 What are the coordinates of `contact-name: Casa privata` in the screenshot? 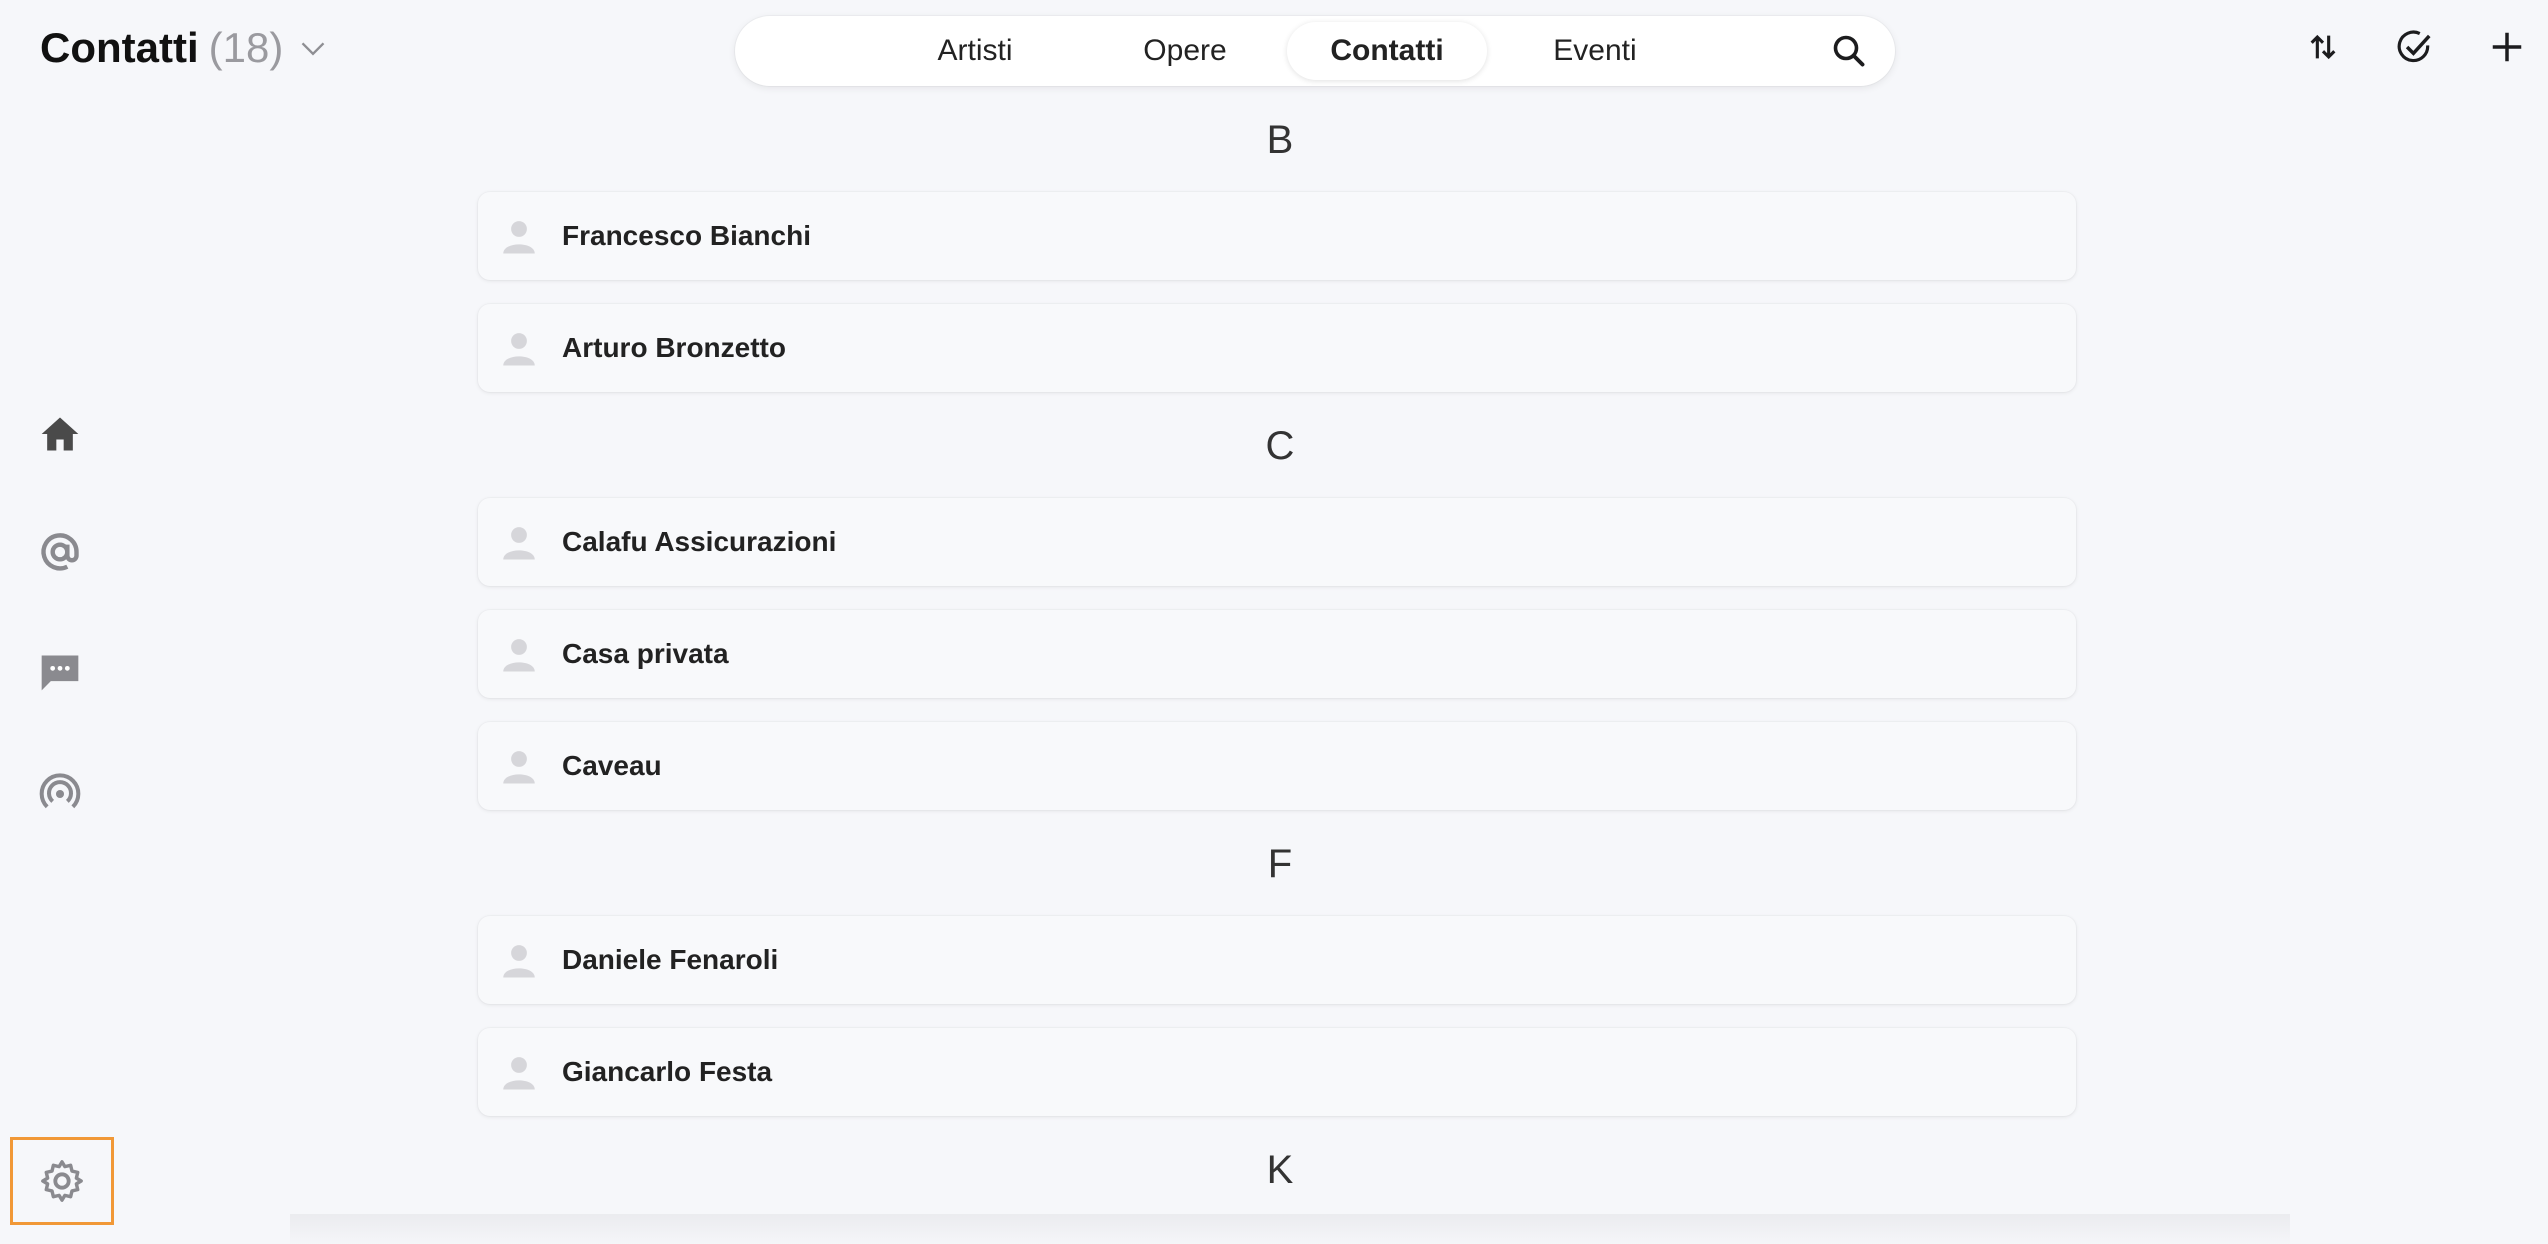 It's located at (645, 653).